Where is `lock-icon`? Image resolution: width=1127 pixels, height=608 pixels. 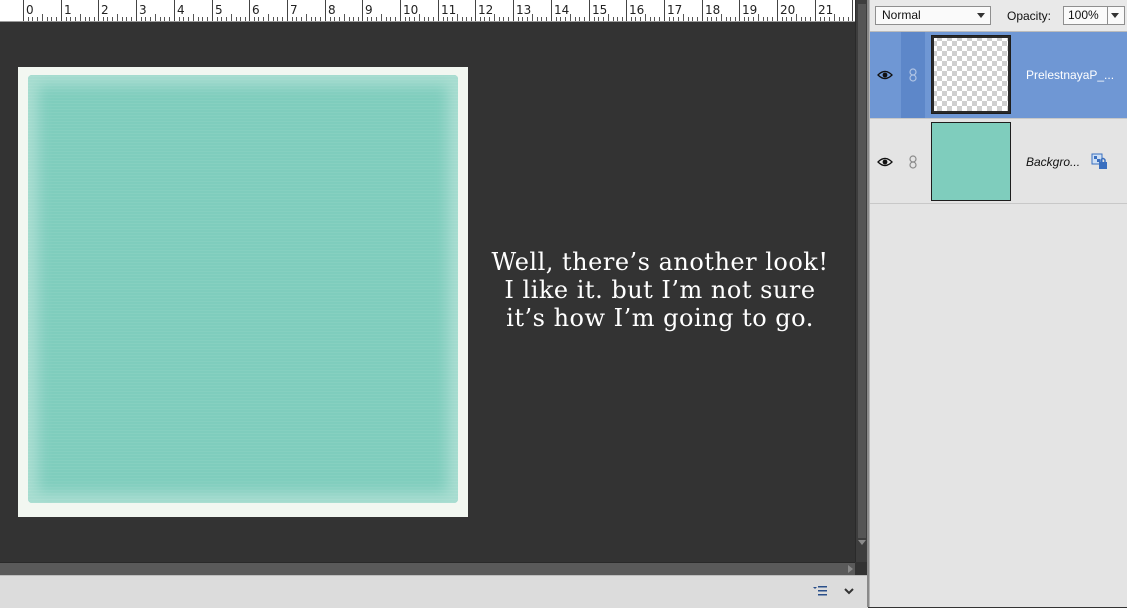
lock-icon is located at coordinates (1100, 162).